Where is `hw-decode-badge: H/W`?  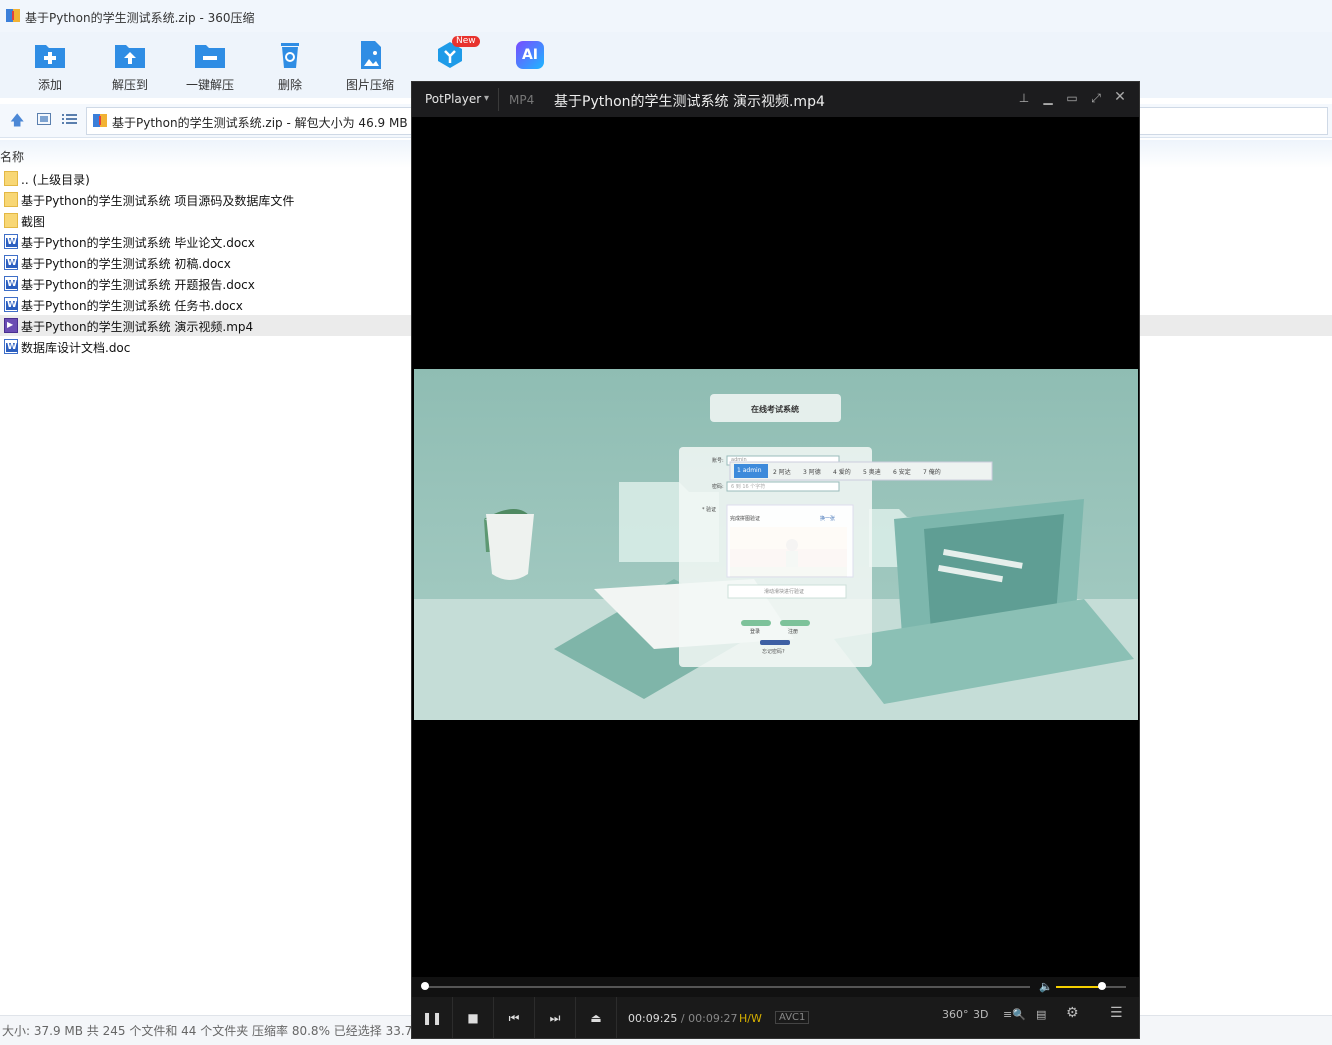
hw-decode-badge: H/W is located at coordinates (750, 1018).